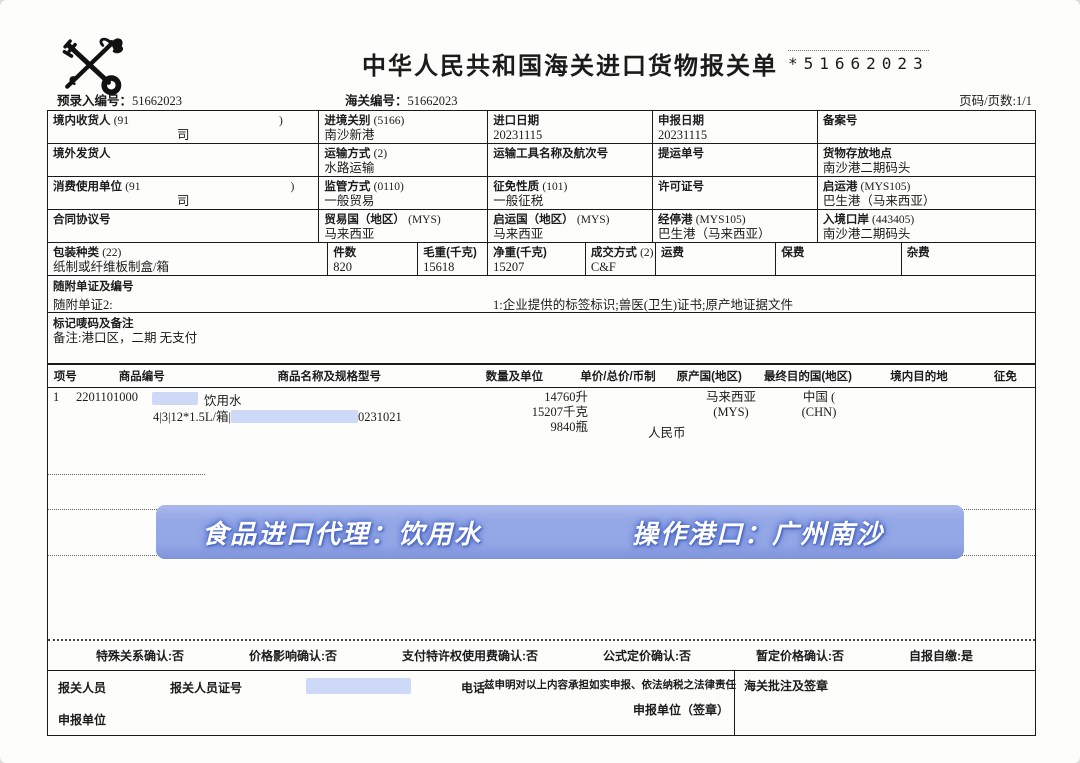  I want to click on cell-declare-date: 申报日期 20231115, so click(735, 127).